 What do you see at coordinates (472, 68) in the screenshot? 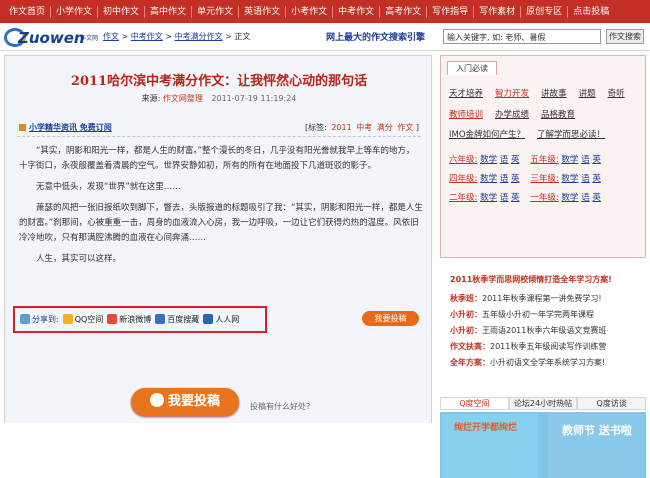
I see `tab-intro: 入门必读` at bounding box center [472, 68].